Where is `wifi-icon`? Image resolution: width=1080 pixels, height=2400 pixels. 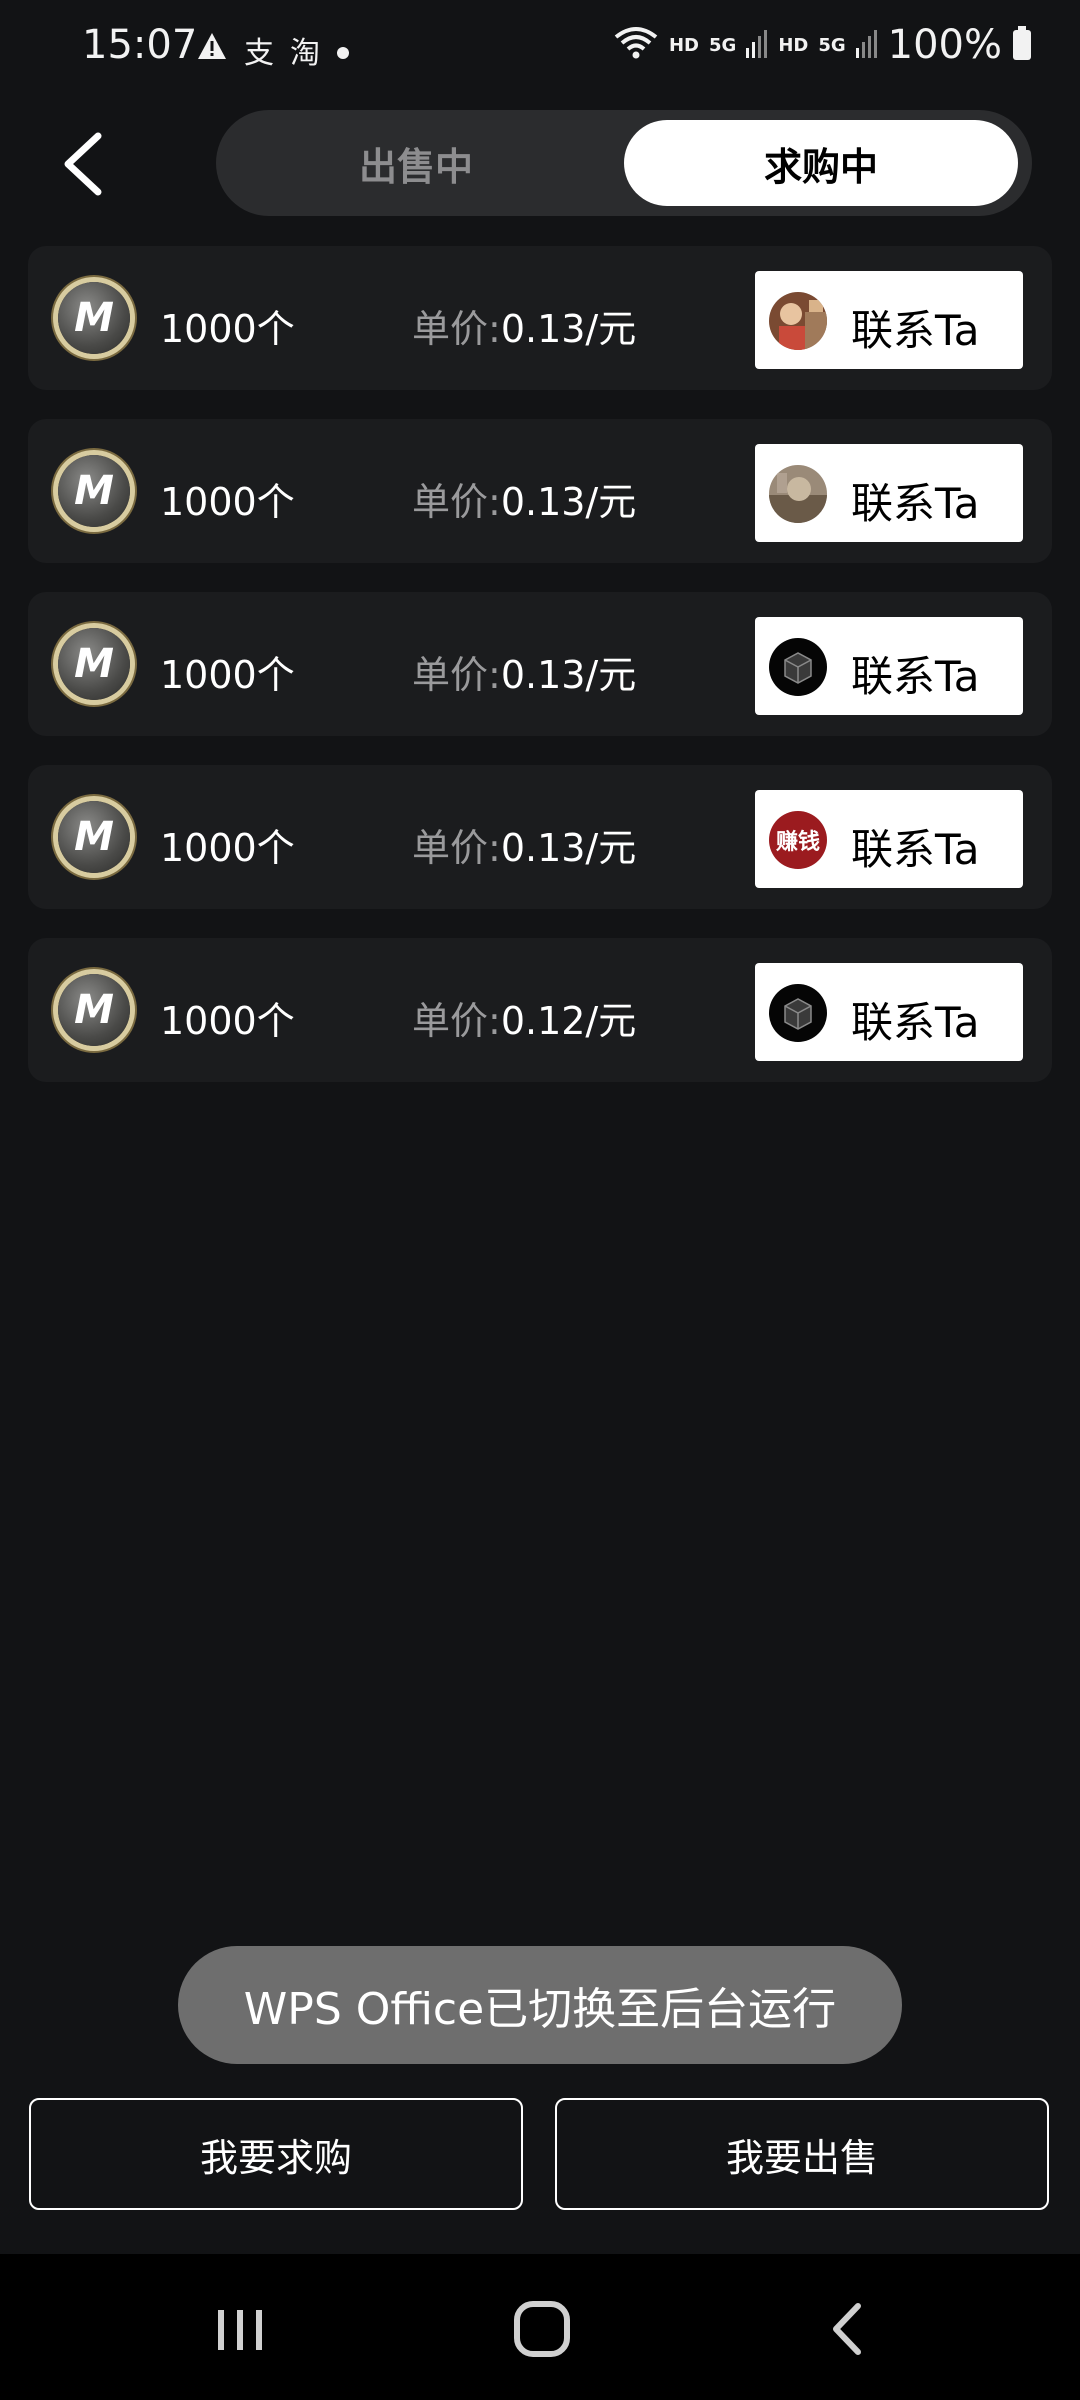 wifi-icon is located at coordinates (636, 45).